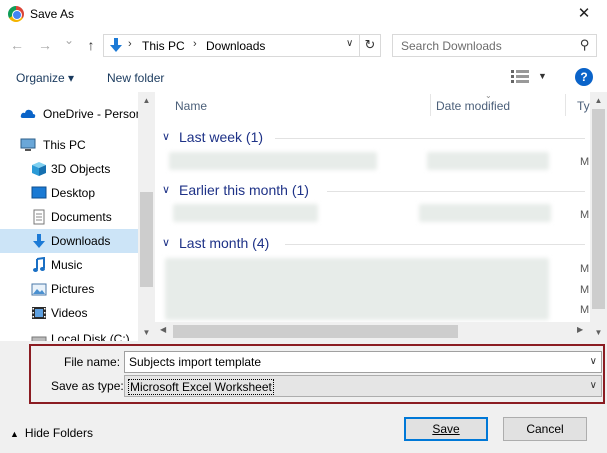  Describe the element at coordinates (69, 289) in the screenshot. I see `sidebar-item-pictures: Pictures` at that location.